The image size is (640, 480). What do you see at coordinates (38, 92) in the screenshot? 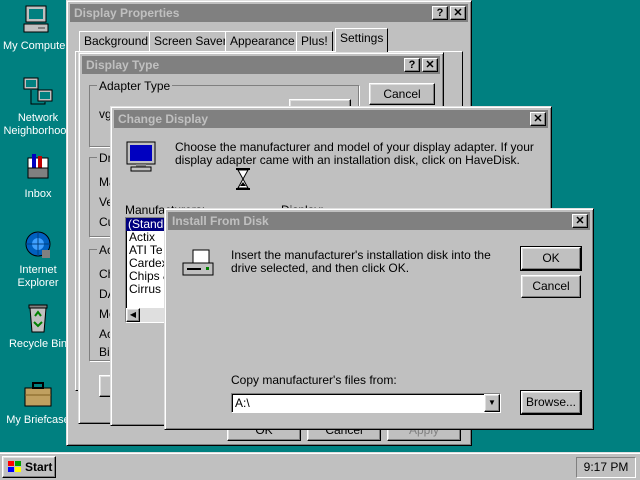
I see `network-icon` at bounding box center [38, 92].